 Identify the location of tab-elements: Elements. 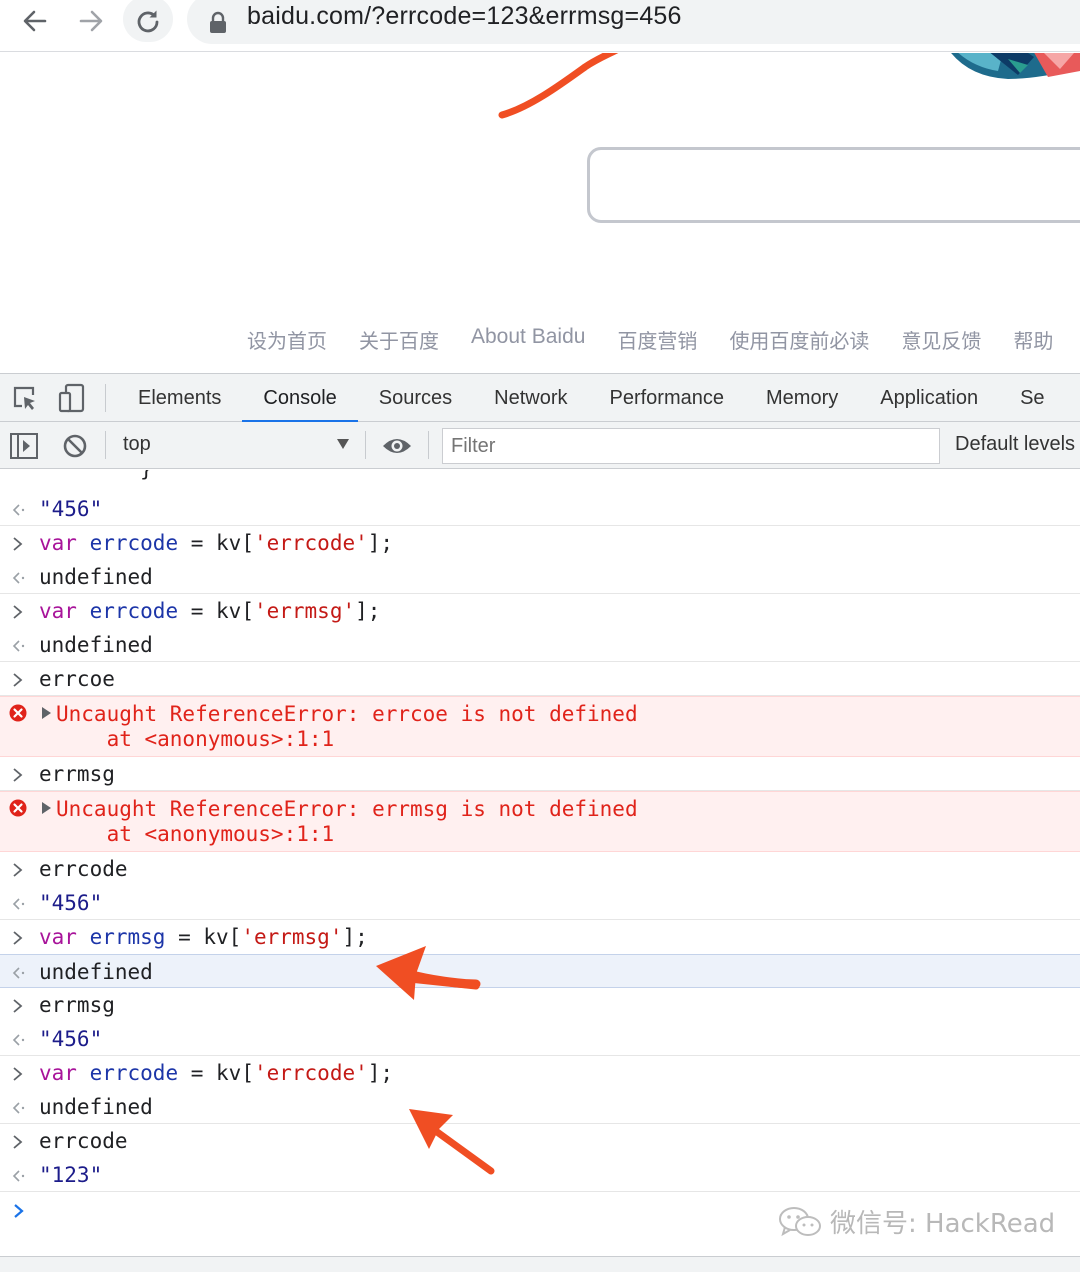
(179, 398).